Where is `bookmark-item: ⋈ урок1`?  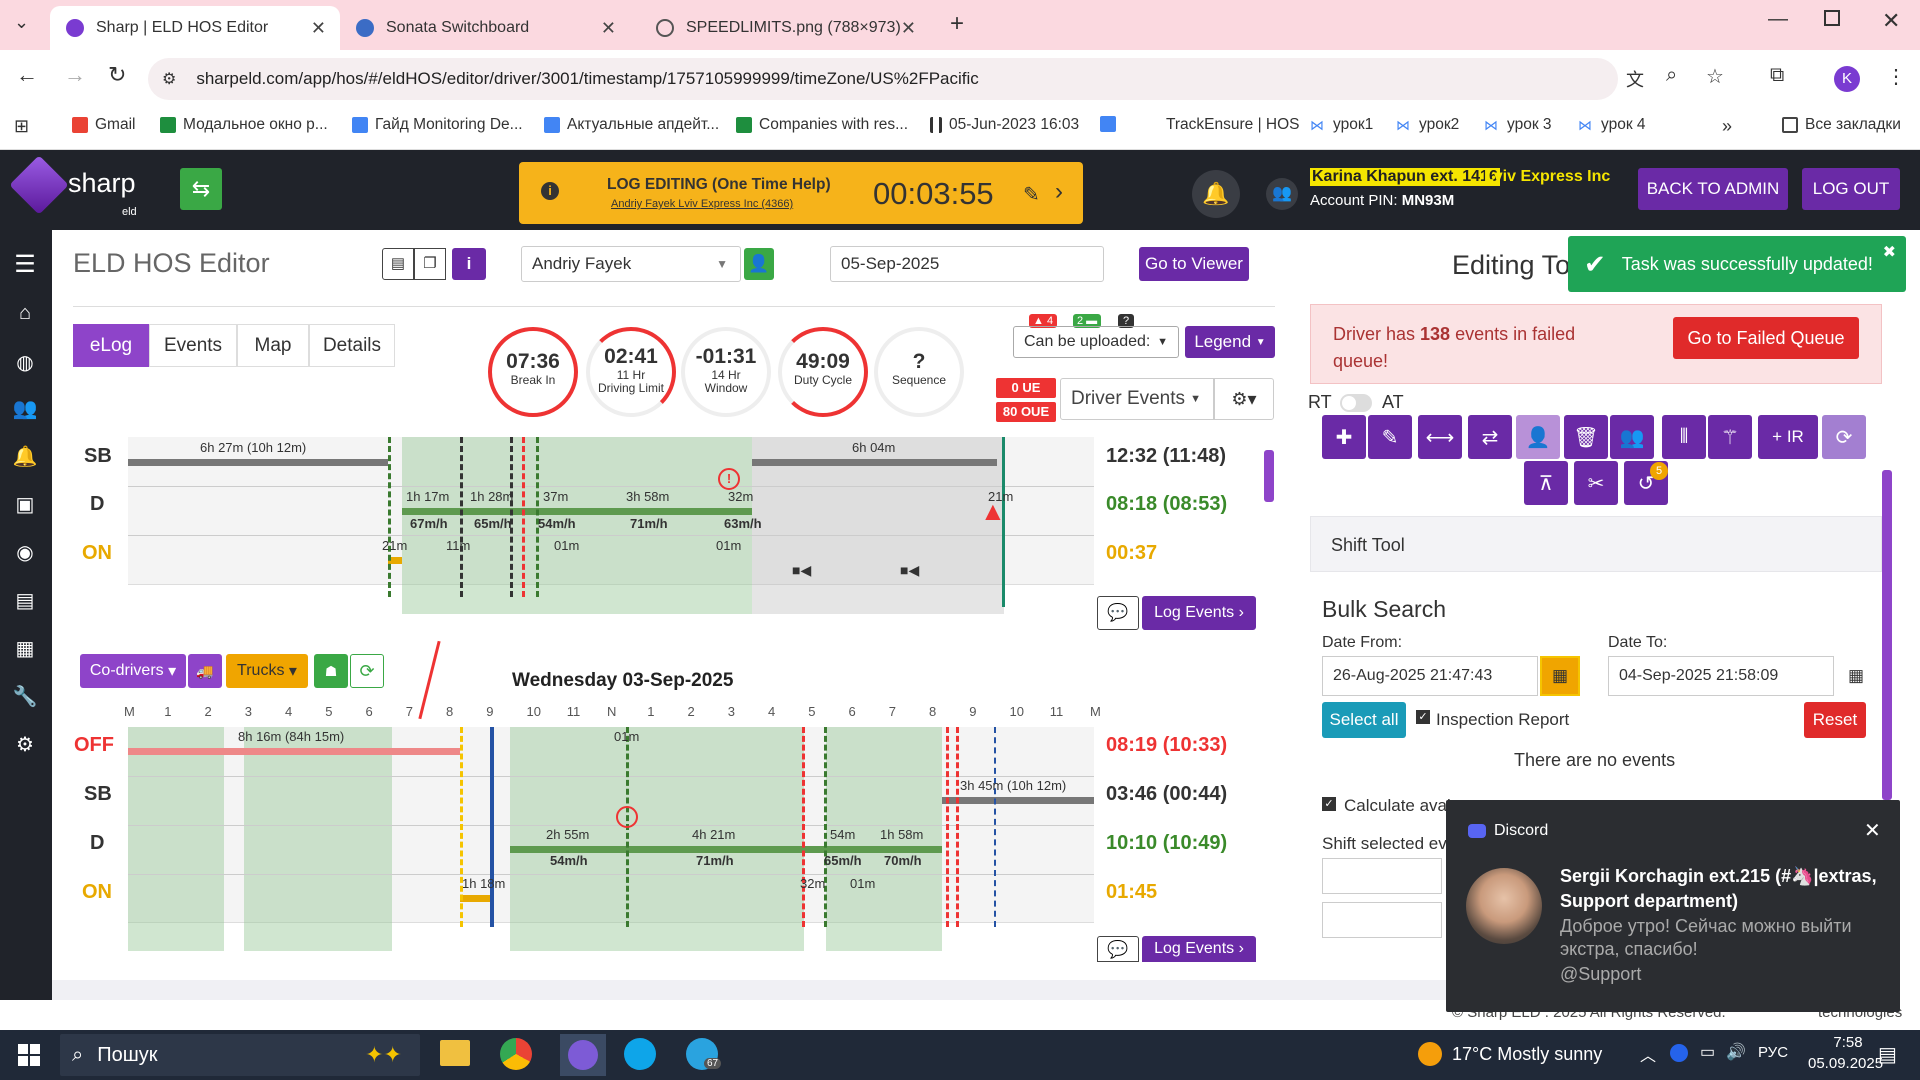 bookmark-item: ⋈ урок1 is located at coordinates (1341, 125).